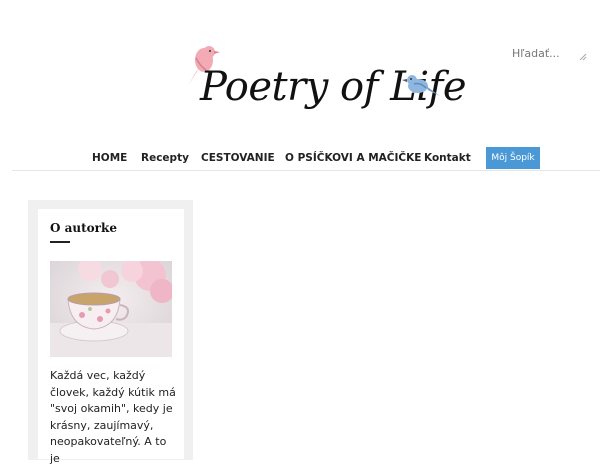  What do you see at coordinates (447, 158) in the screenshot?
I see `nav-item-kontakt: Kontakt` at bounding box center [447, 158].